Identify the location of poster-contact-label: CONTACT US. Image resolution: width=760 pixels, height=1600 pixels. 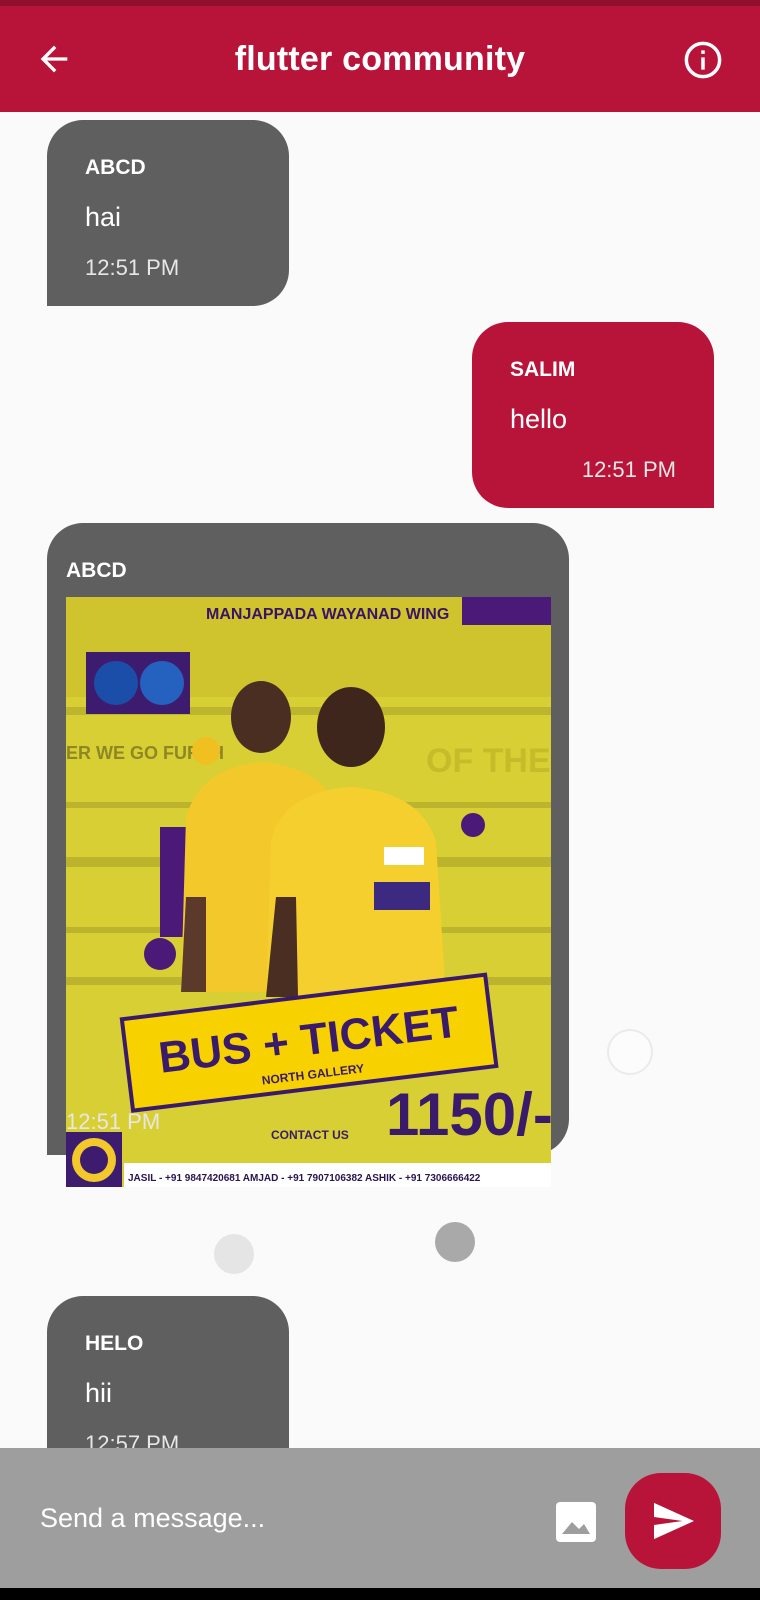
(310, 1135).